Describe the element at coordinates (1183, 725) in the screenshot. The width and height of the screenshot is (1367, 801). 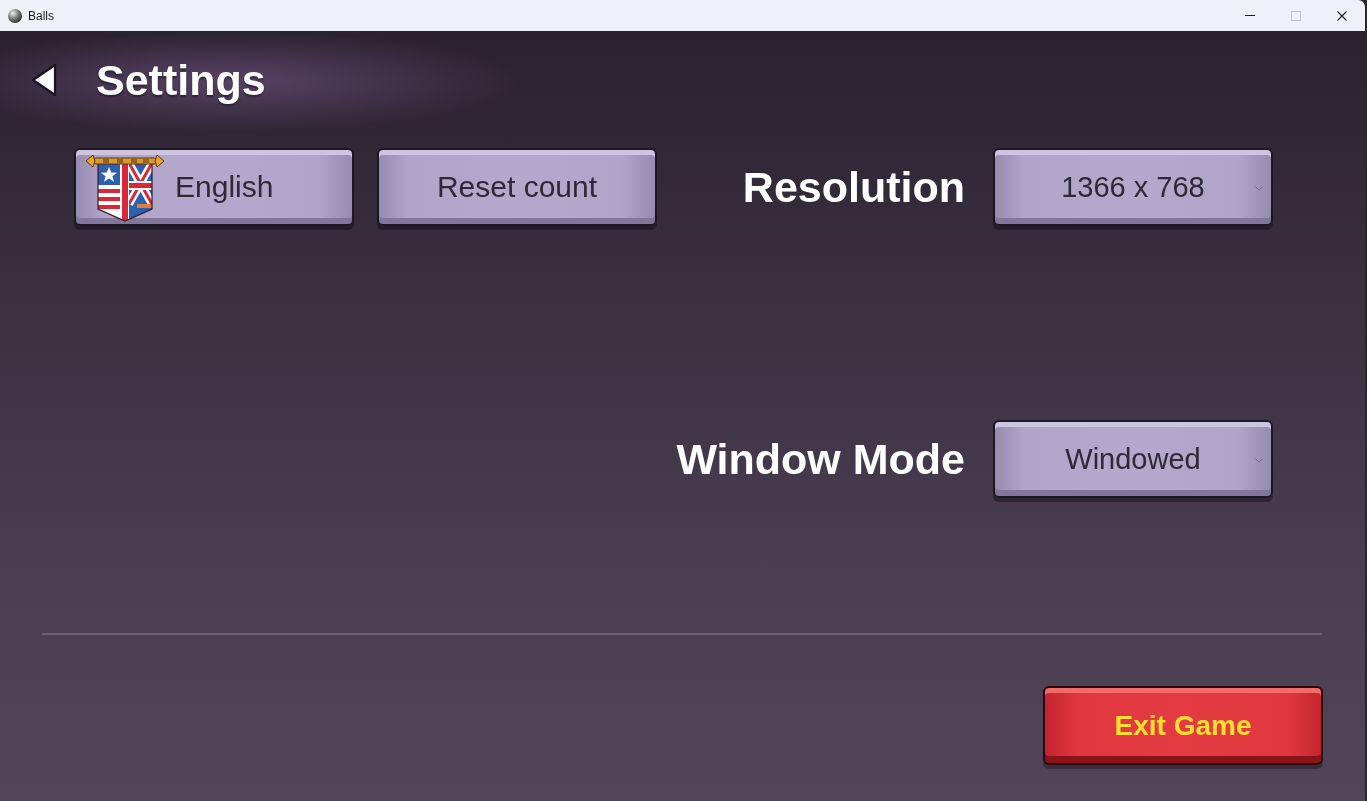
I see `exit-button: Exit Game` at that location.